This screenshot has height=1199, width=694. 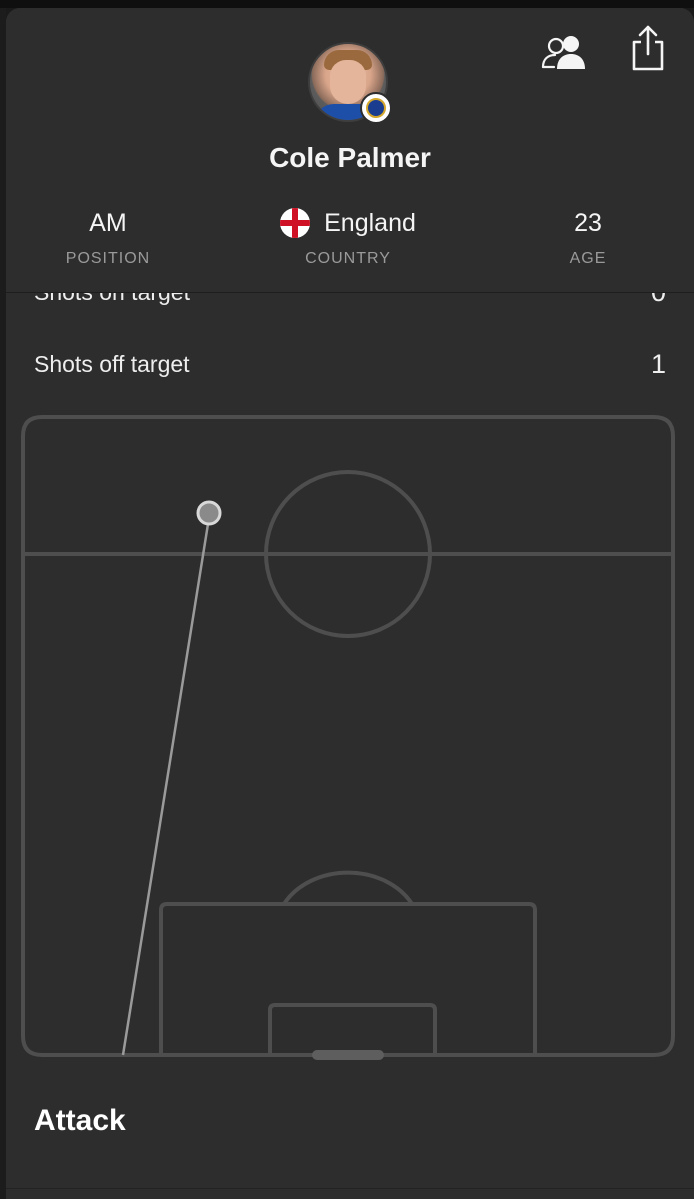 What do you see at coordinates (112, 363) in the screenshot?
I see `stat-row-label: Shots off target` at bounding box center [112, 363].